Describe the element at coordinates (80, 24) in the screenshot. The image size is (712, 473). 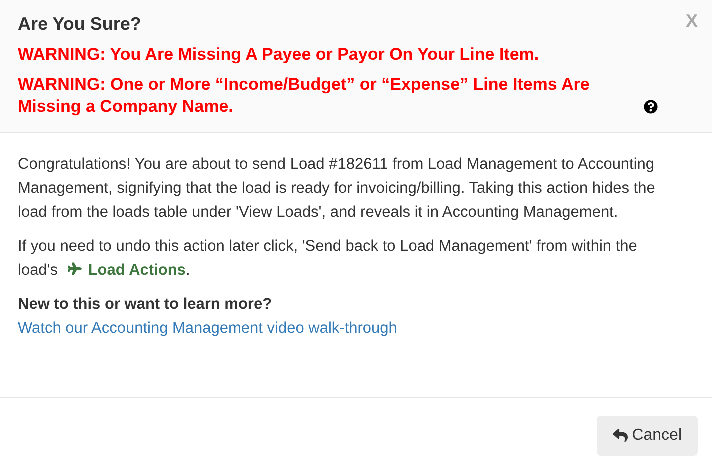
I see `dialog-title: Are You Sure?` at that location.